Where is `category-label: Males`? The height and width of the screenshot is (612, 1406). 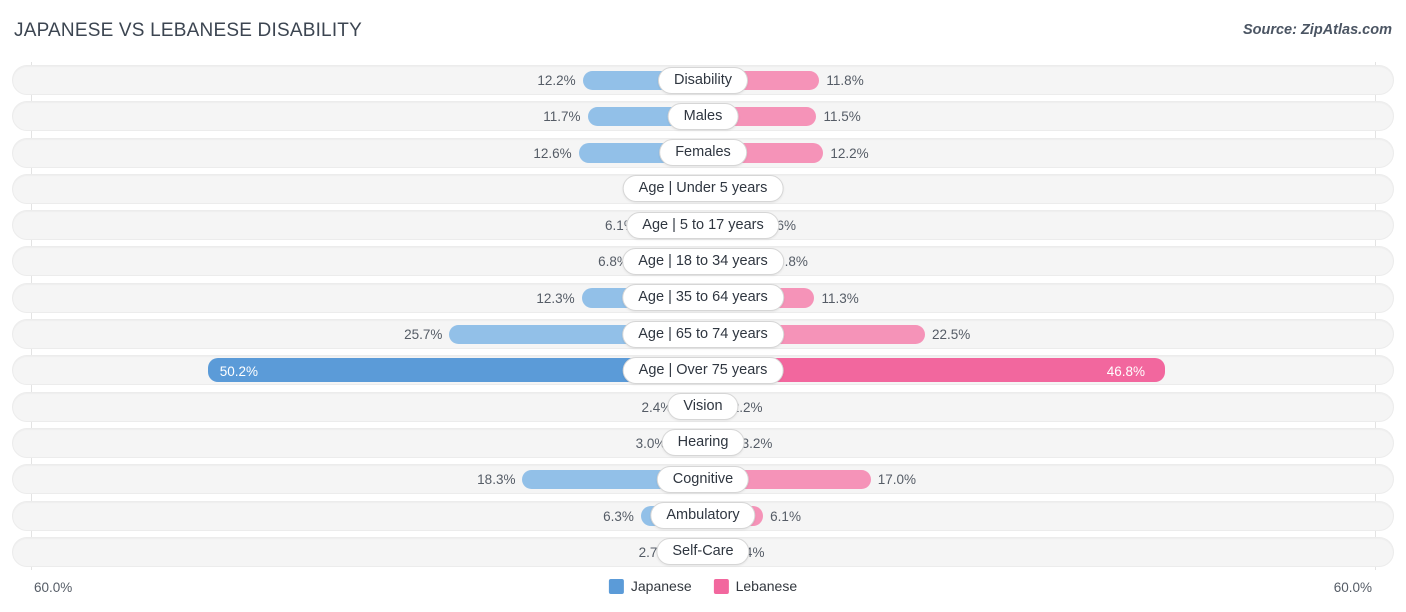
category-label: Males is located at coordinates (703, 116).